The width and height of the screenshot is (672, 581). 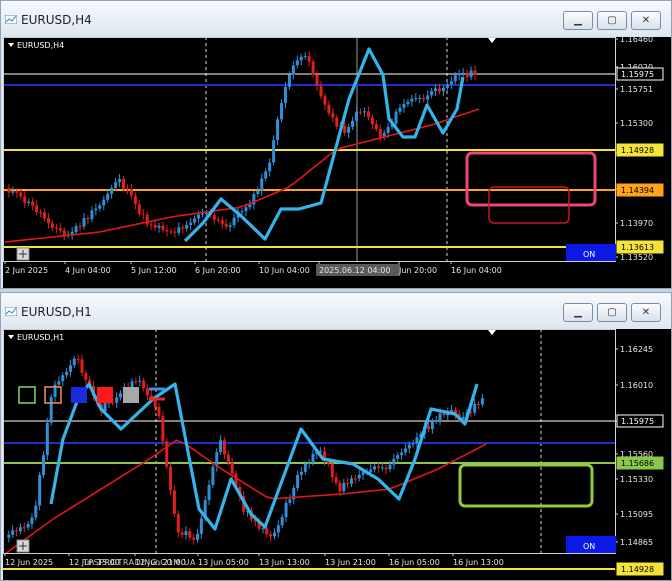 I want to click on gray-square-icon, so click(x=131, y=395).